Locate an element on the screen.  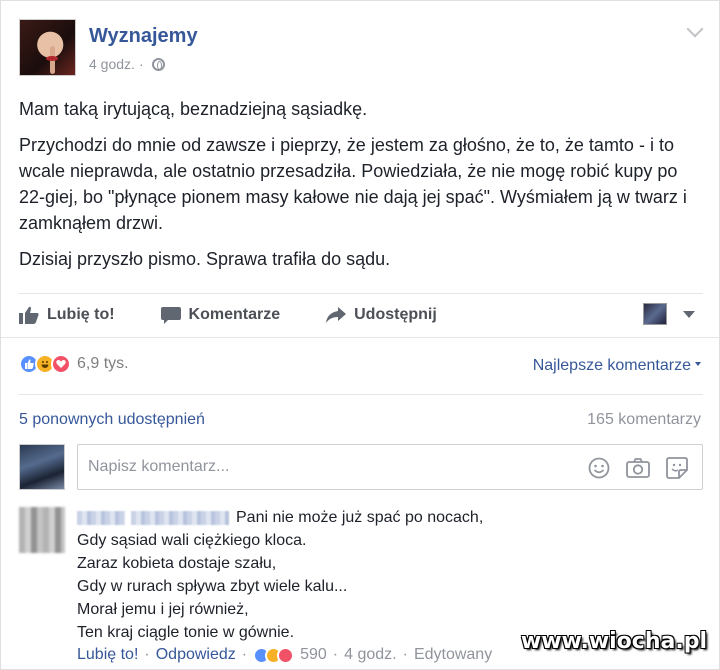
user-avatar is located at coordinates (42, 467).